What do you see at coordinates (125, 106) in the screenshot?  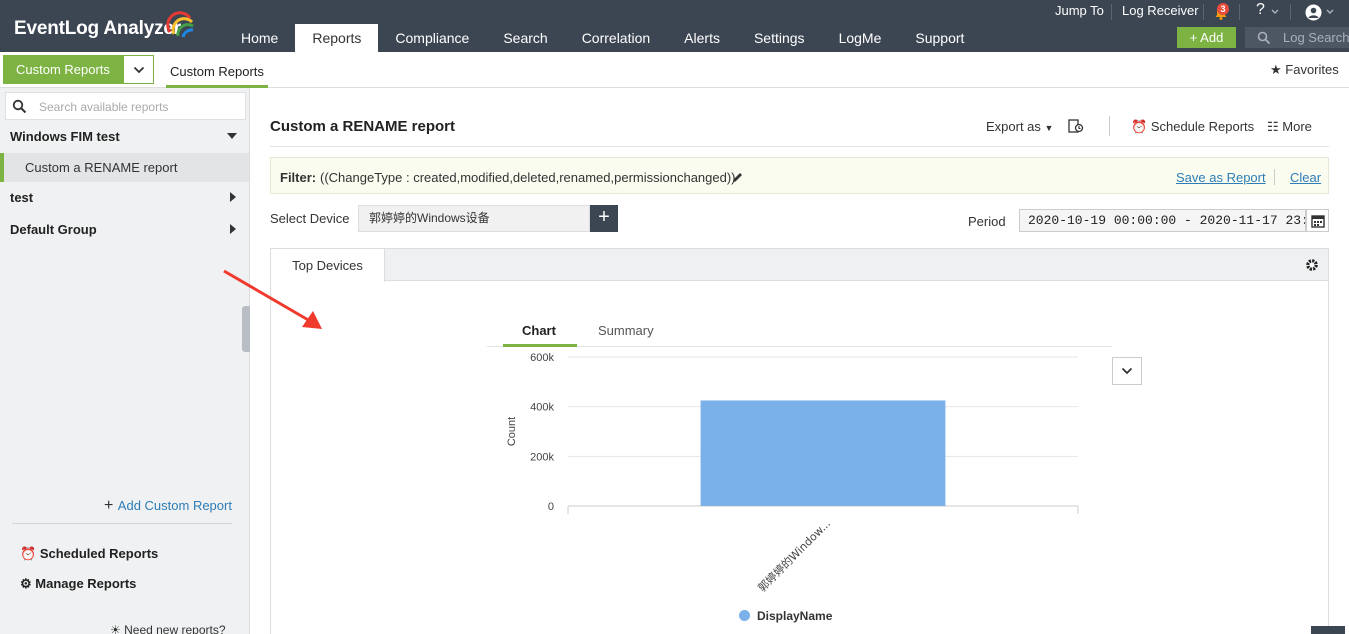 I see `report-search-input: Search available reports` at bounding box center [125, 106].